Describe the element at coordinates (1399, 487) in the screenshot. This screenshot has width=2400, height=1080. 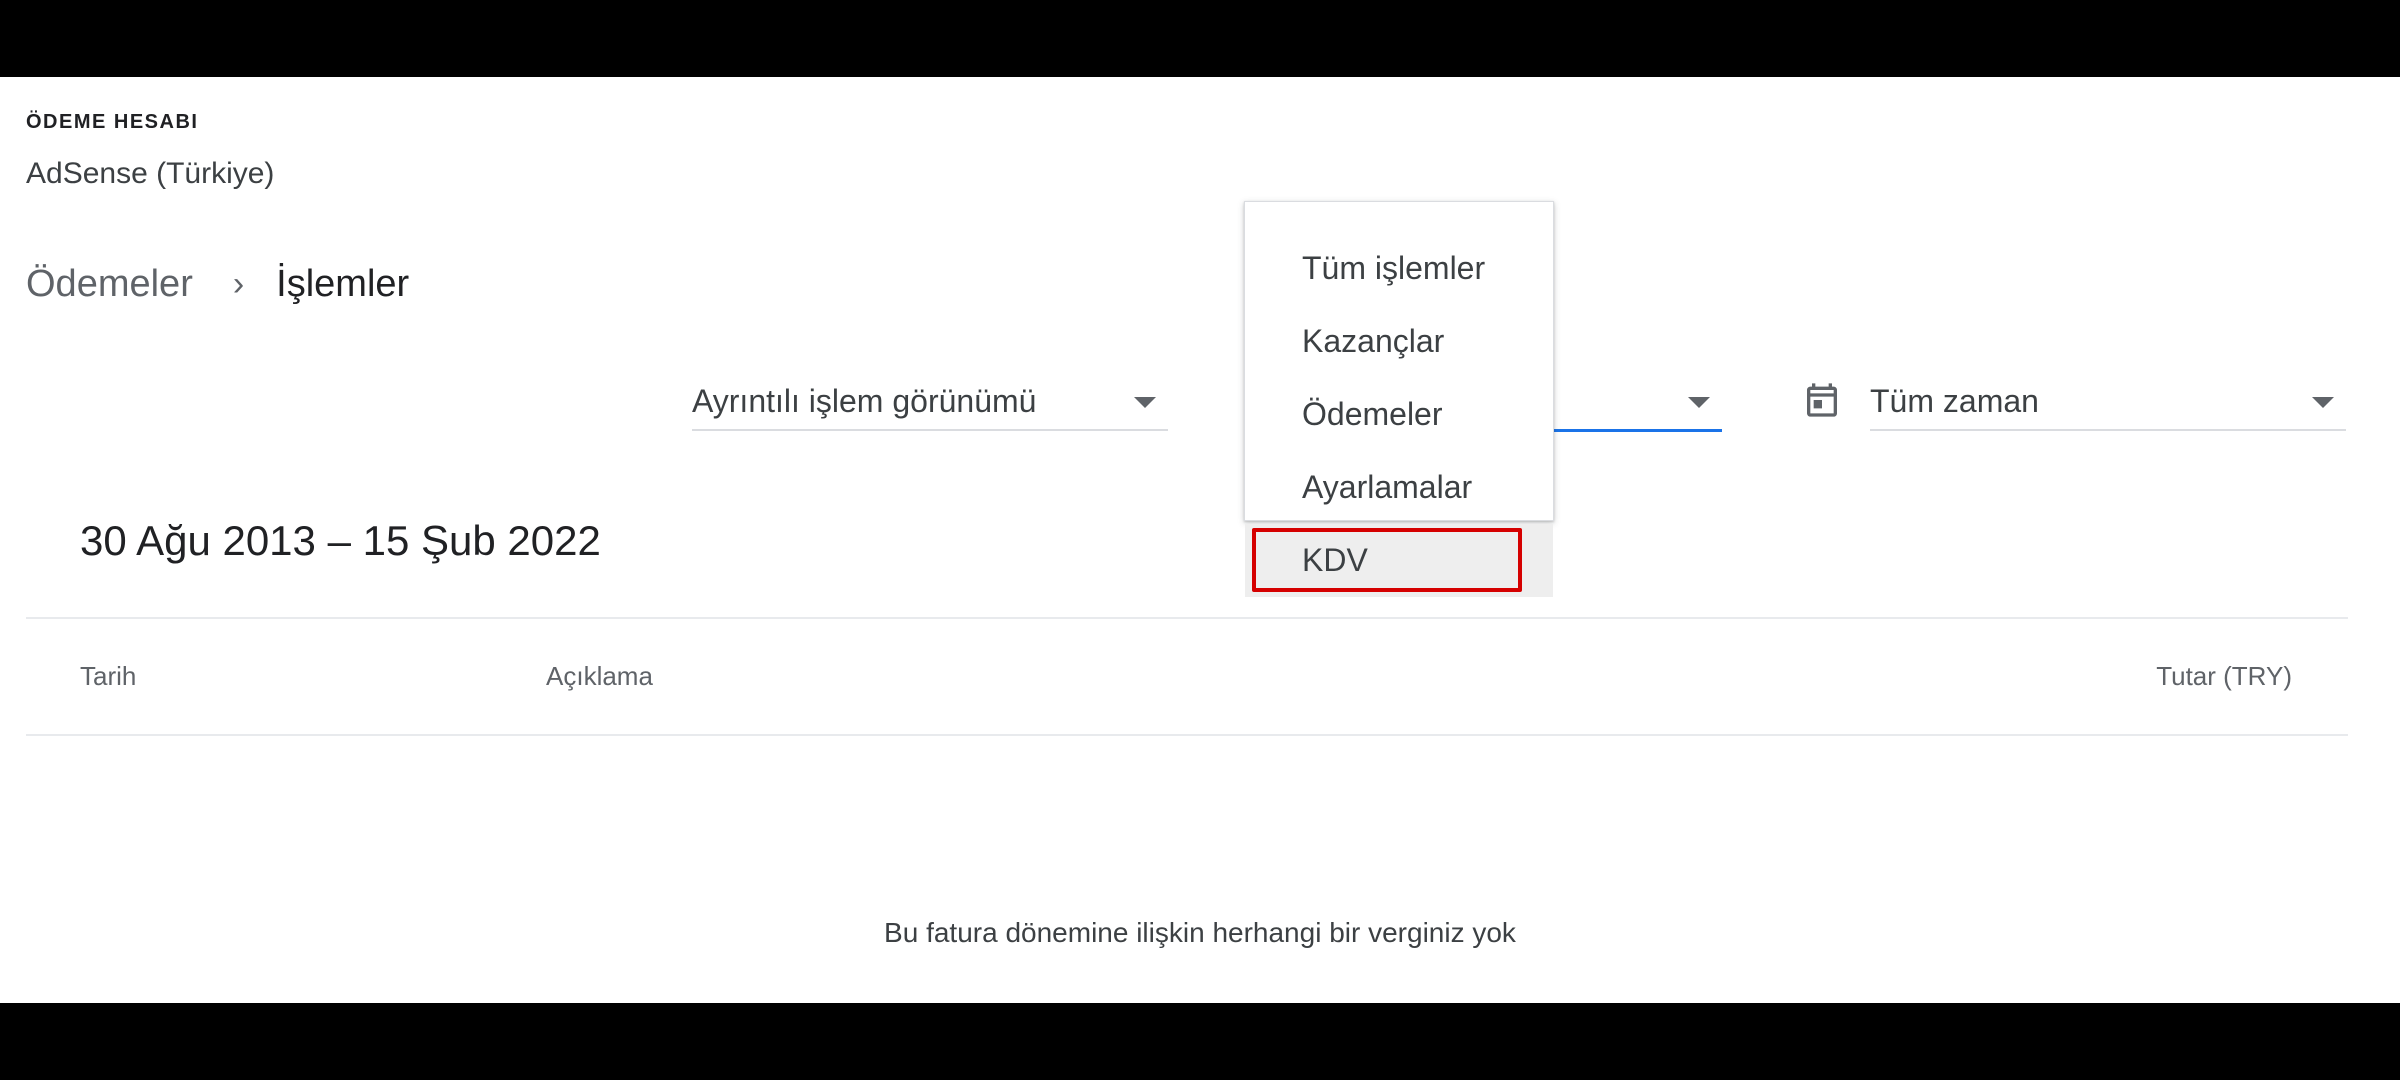
I see `menu-item-adjustments: Ayarlamalar` at that location.